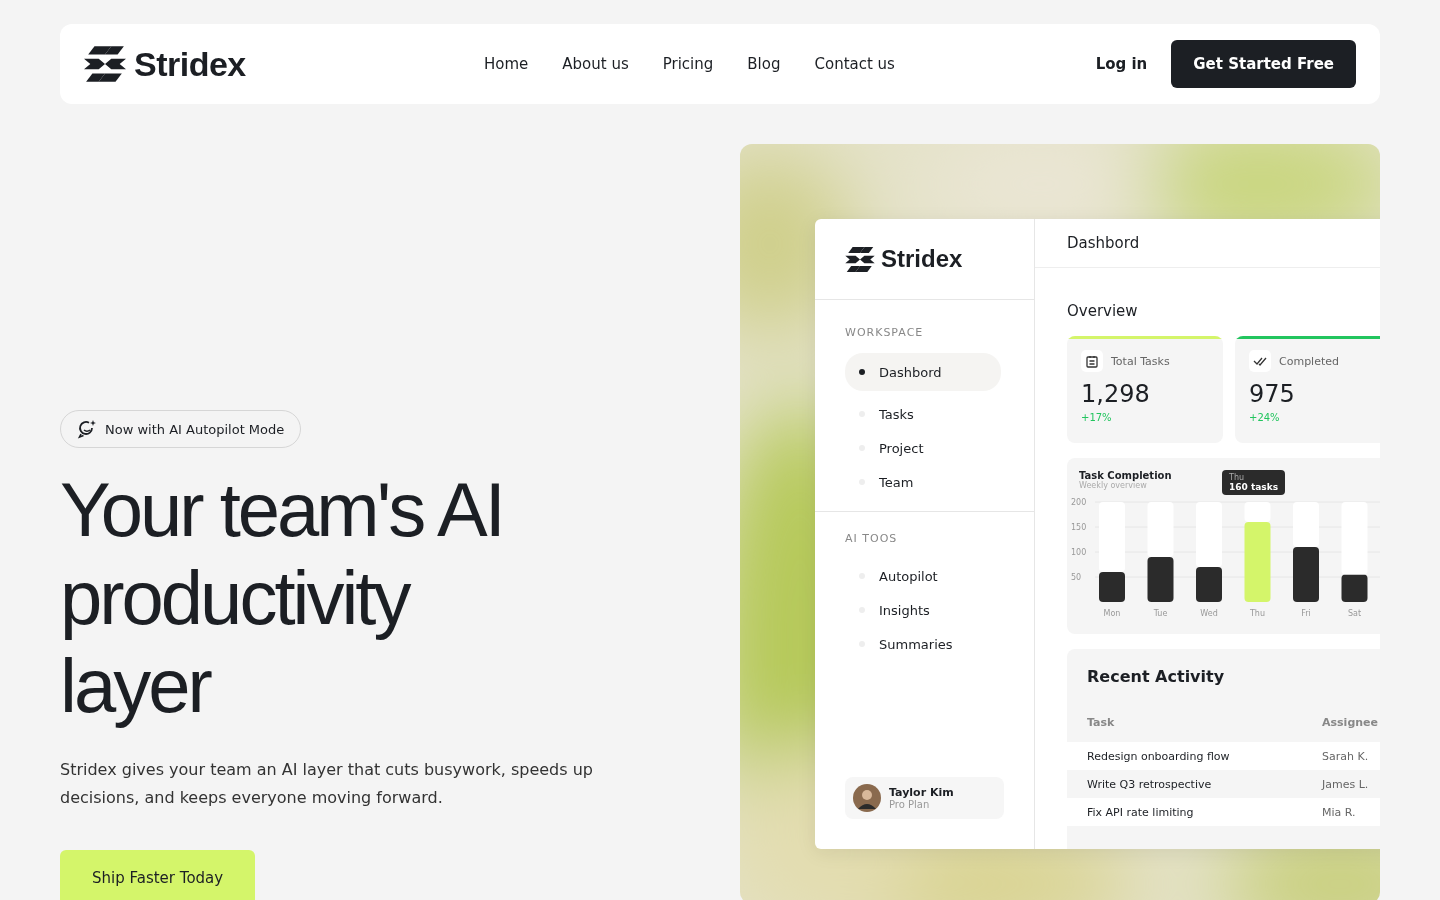  What do you see at coordinates (158, 875) in the screenshot?
I see `ship-button: Ship Faster Today` at bounding box center [158, 875].